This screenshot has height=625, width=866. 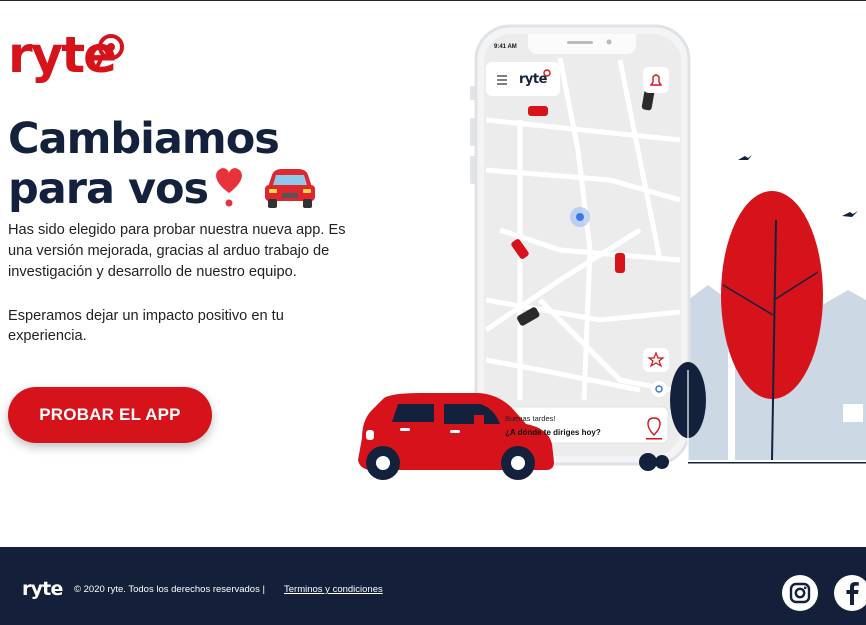 What do you see at coordinates (533, 79) in the screenshot?
I see `phone-app-logo: ryte` at bounding box center [533, 79].